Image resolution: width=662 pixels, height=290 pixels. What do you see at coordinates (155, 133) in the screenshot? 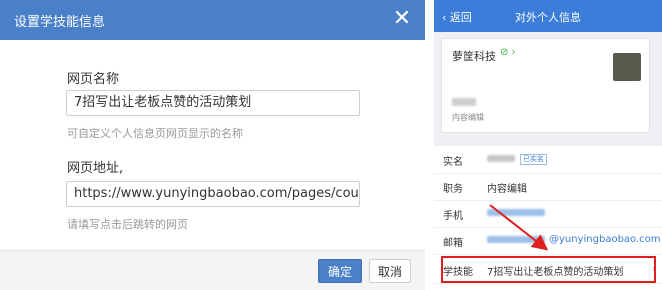
I see `page-name-hint: 可自定义个人信息页网页显示的名称` at bounding box center [155, 133].